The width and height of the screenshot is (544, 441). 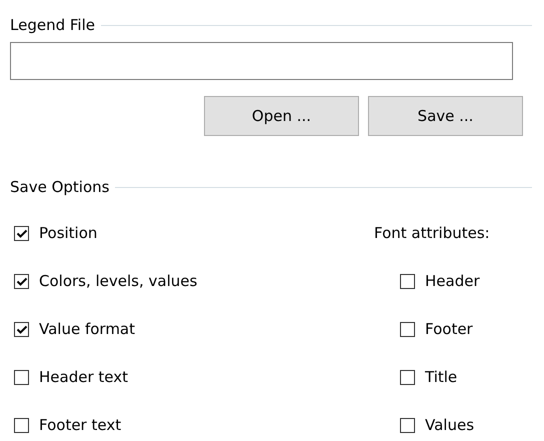 I want to click on group-title: Save Options, so click(x=60, y=187).